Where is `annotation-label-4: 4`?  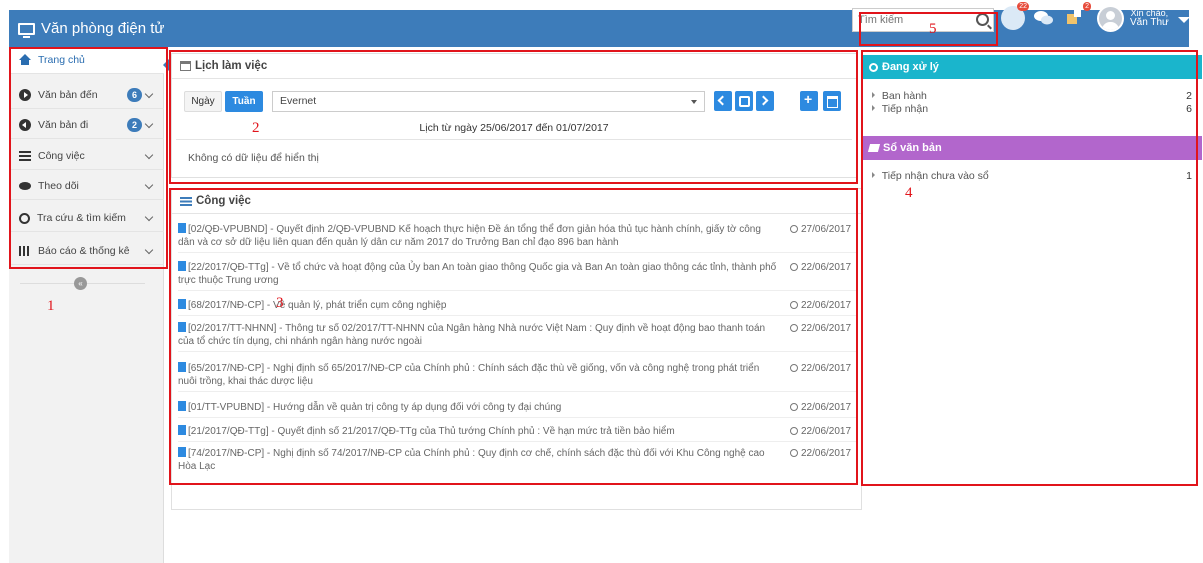
annotation-label-4: 4 is located at coordinates (909, 193).